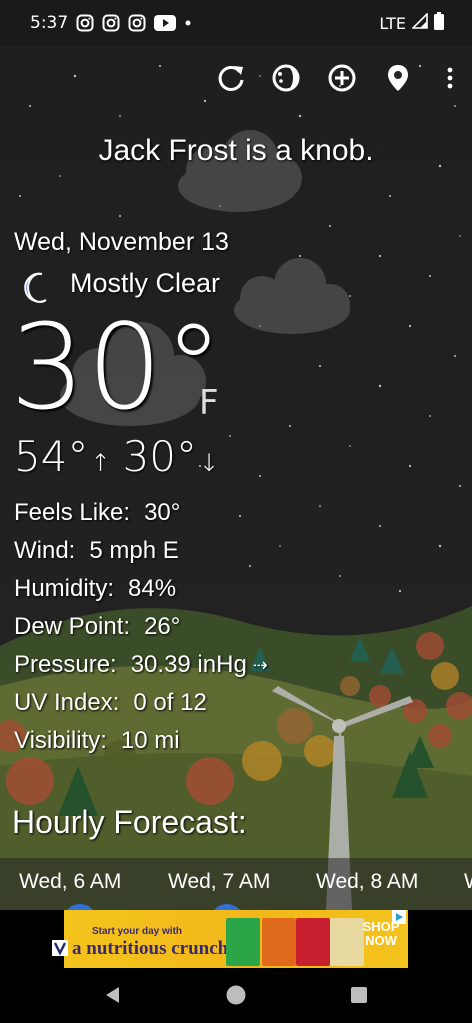 This screenshot has height=1023, width=472. I want to click on overflow-menu-button, so click(450, 80).